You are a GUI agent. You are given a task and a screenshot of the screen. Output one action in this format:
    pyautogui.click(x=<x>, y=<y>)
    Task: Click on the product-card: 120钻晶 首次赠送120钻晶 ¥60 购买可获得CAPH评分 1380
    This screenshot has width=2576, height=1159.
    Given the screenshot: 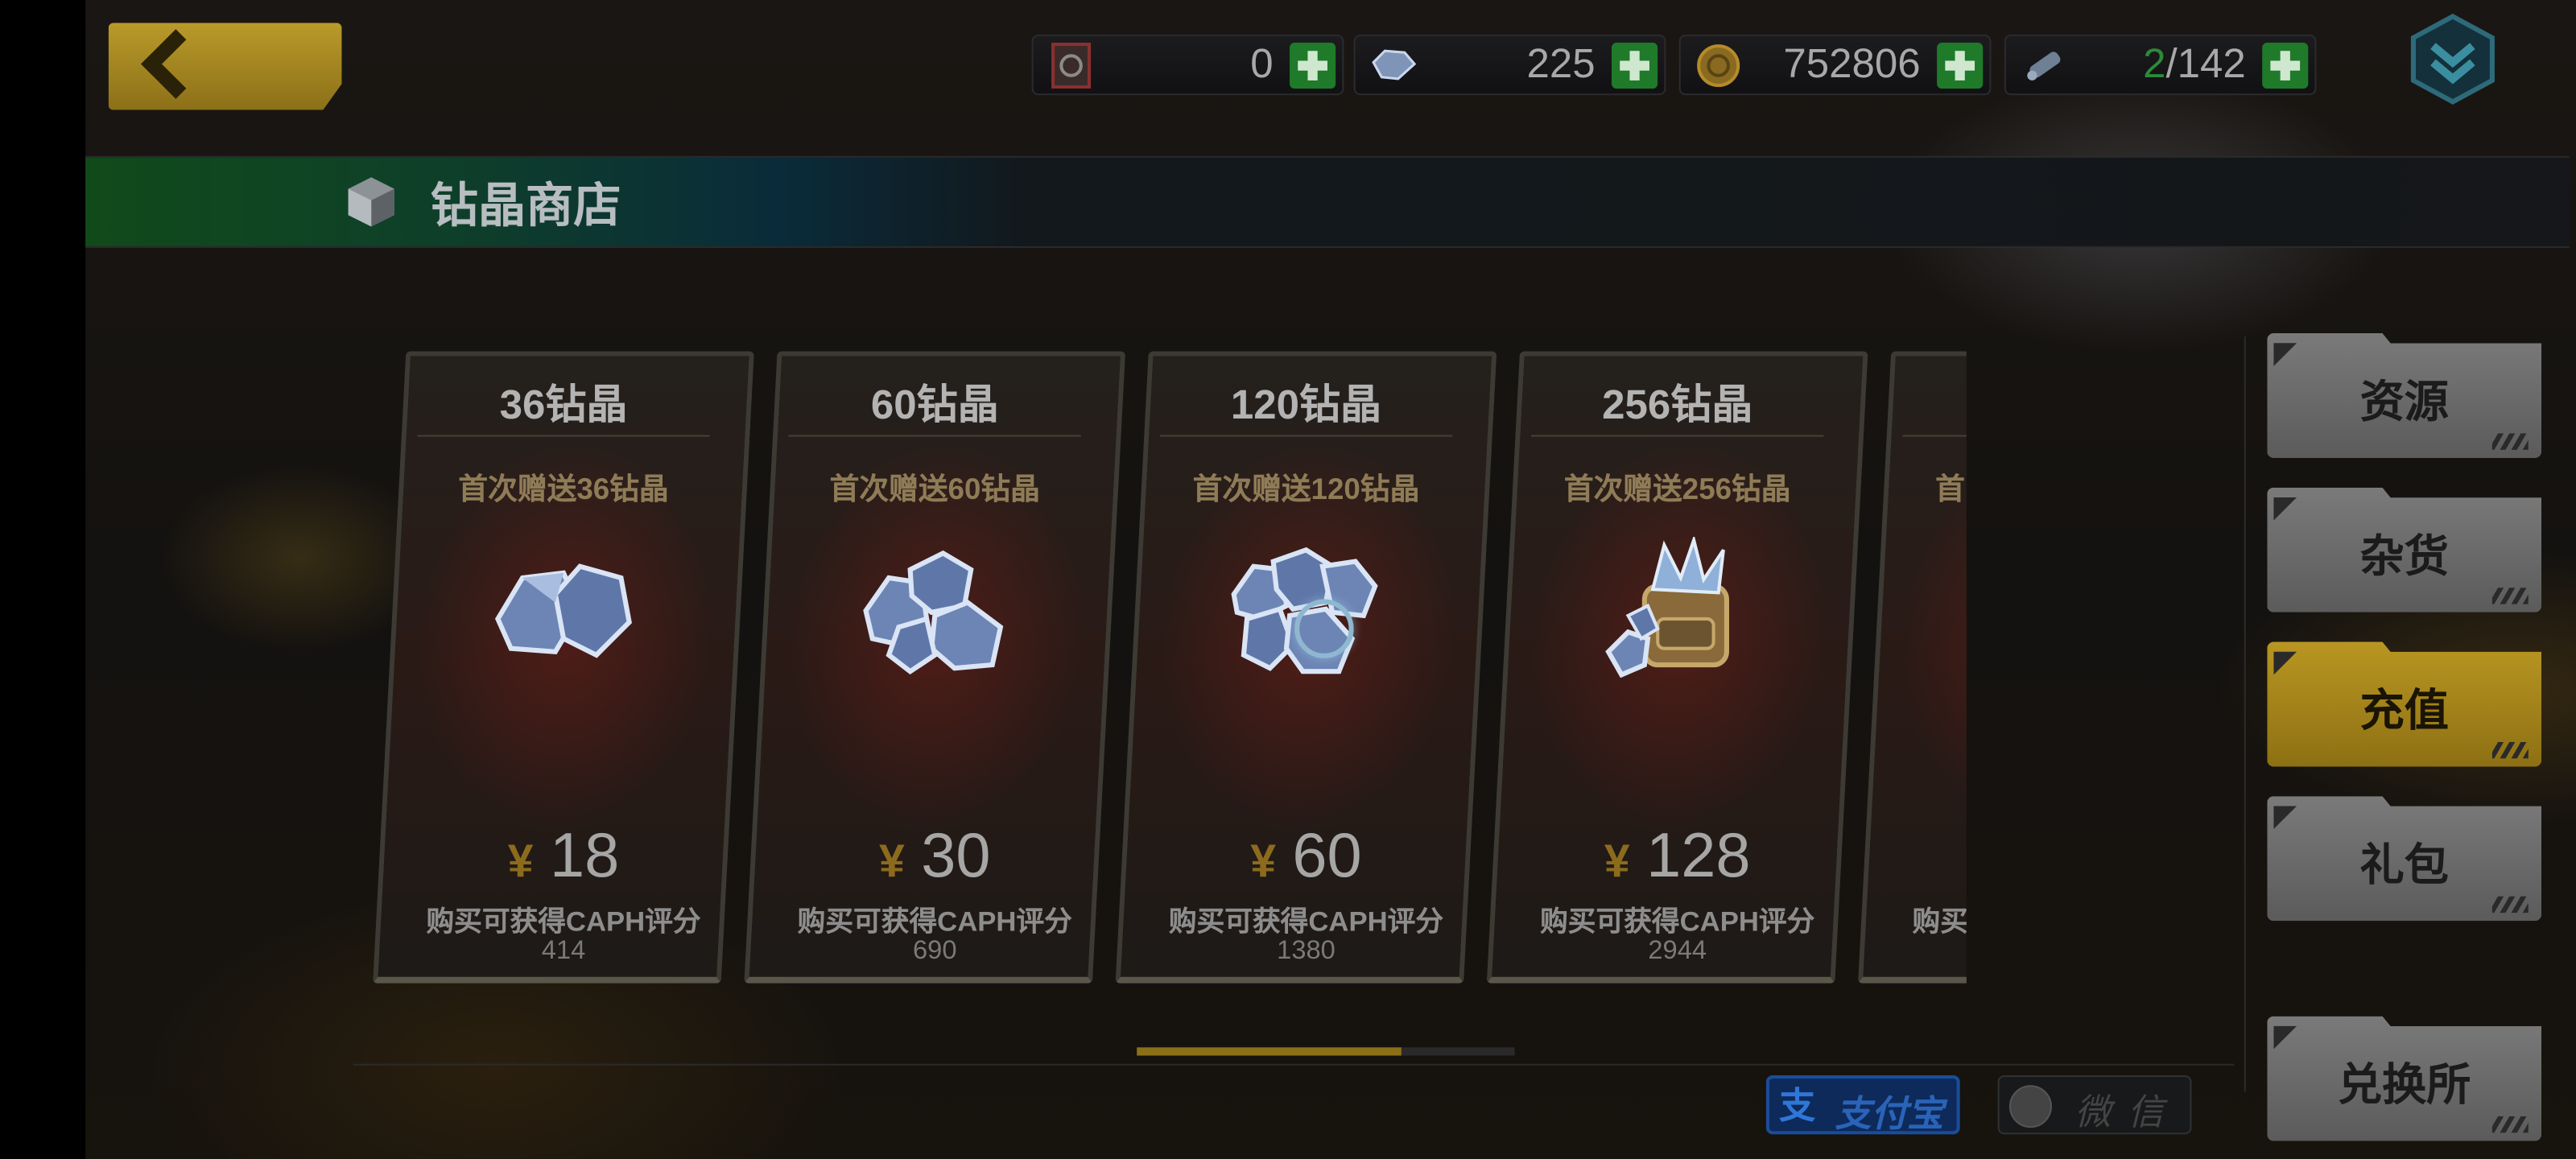 What is the action you would take?
    pyautogui.click(x=1306, y=667)
    